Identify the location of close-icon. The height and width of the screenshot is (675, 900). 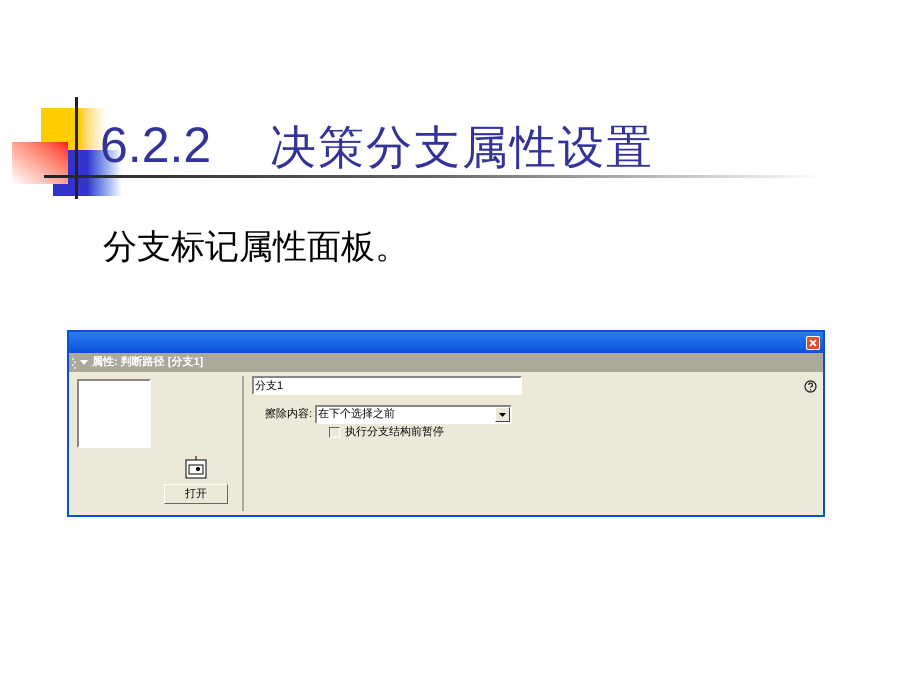
(813, 342).